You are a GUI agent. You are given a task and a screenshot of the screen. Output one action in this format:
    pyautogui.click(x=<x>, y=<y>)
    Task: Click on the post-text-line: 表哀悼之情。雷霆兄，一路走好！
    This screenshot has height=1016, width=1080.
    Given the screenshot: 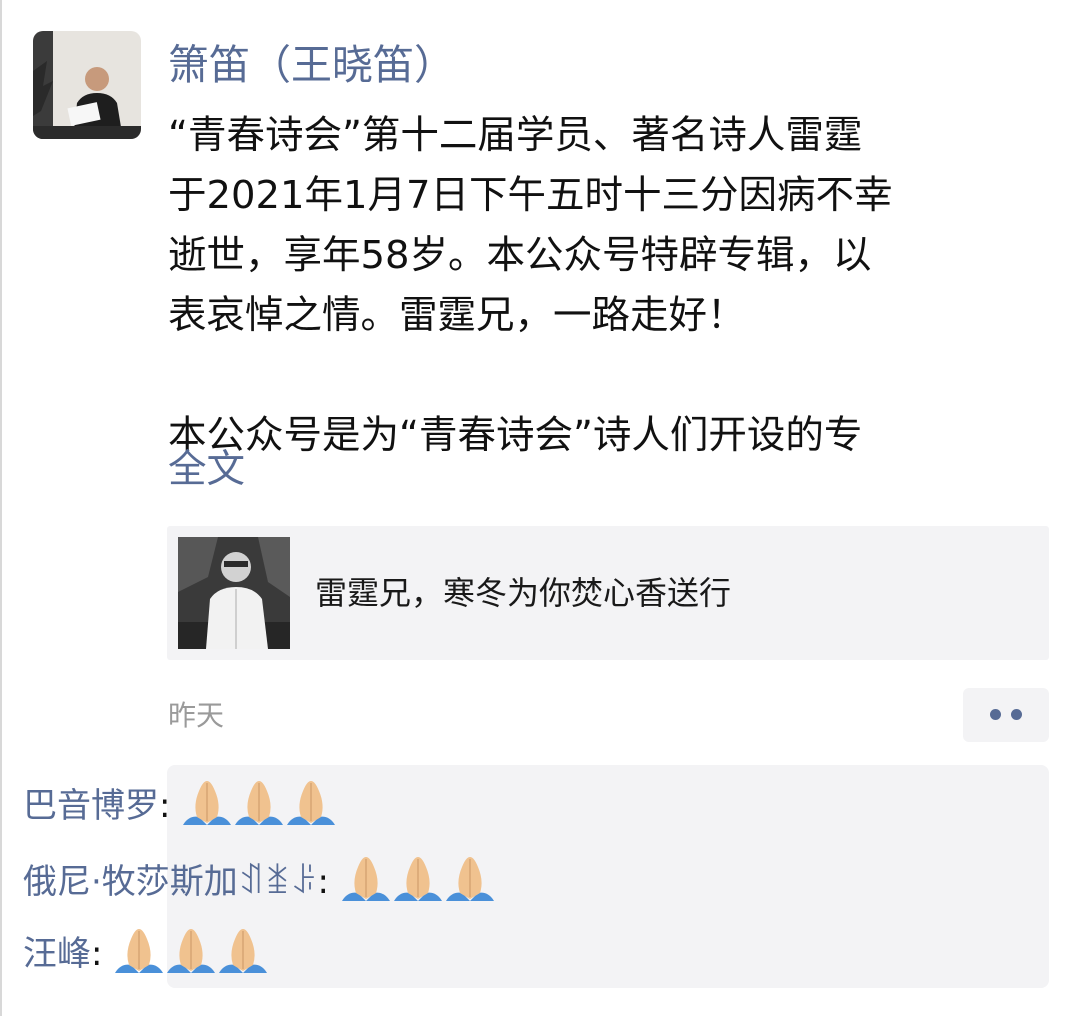 What is the action you would take?
    pyautogui.click(x=457, y=315)
    